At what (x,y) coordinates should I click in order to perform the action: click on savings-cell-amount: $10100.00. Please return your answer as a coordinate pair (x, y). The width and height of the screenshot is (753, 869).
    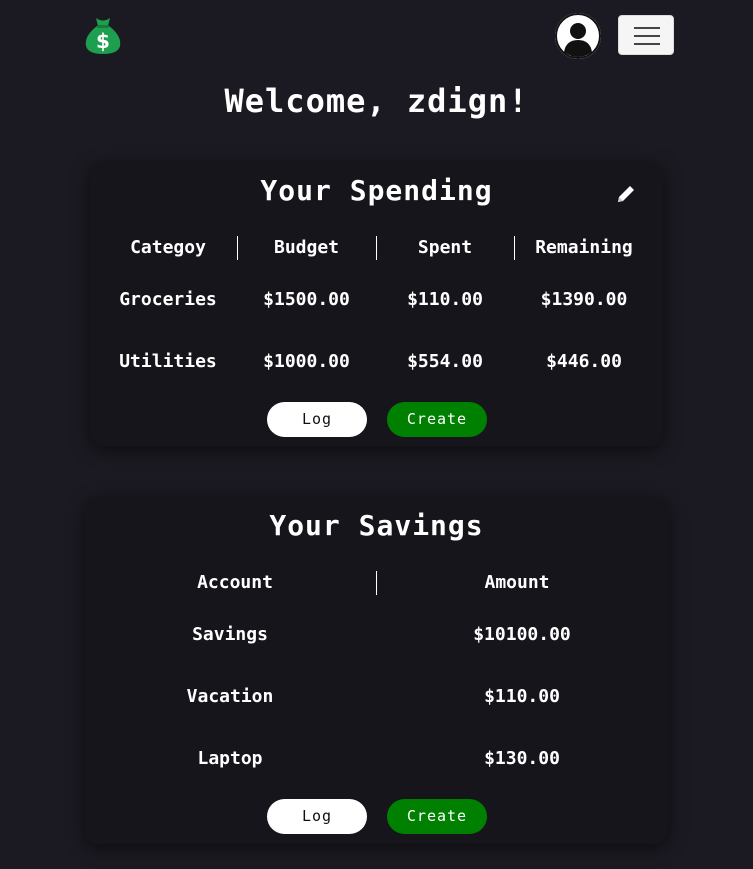
    Looking at the image, I should click on (522, 634).